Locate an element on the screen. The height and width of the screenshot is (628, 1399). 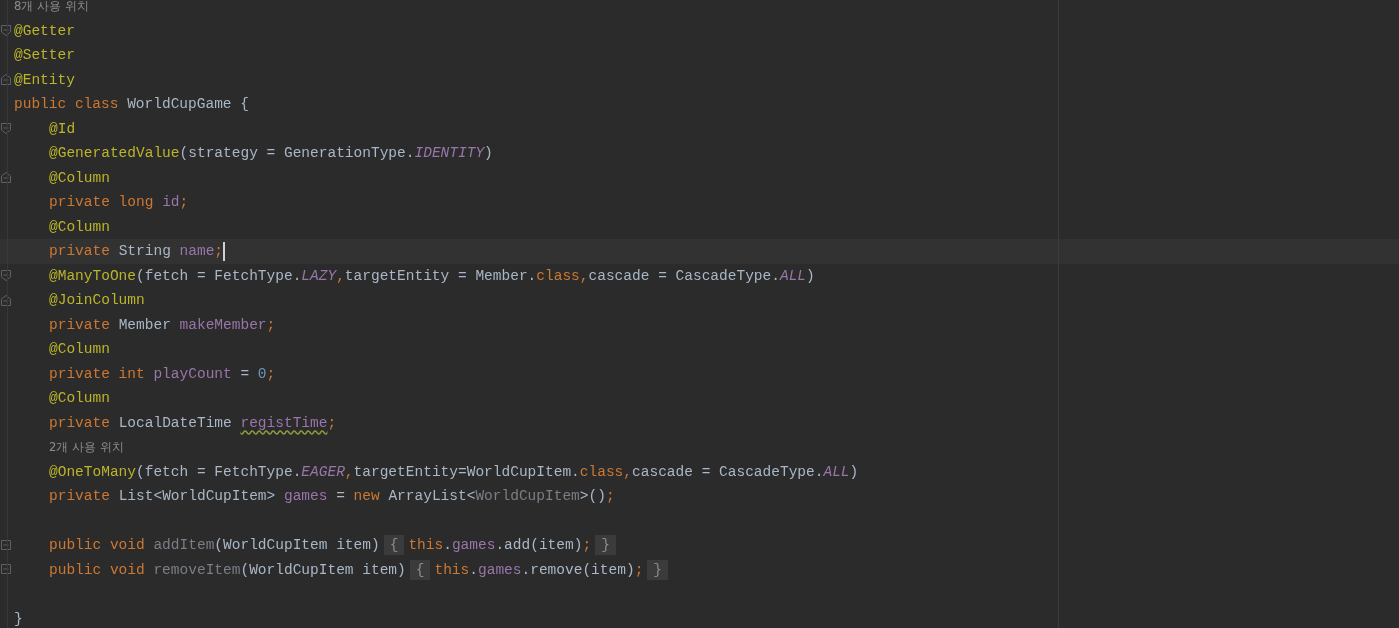
code-line: private List<WorldCupItem> games = new ArrayList<WorldCupItem>(); is located at coordinates (332, 496).